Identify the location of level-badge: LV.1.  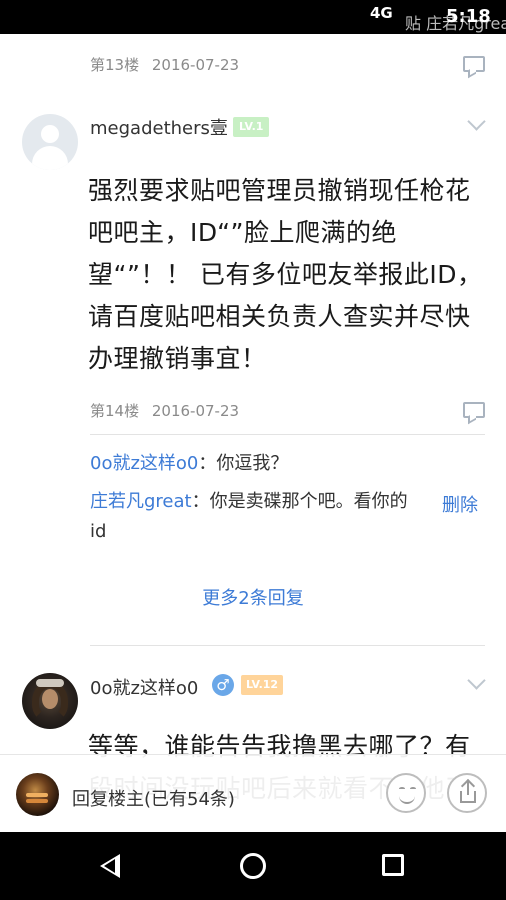
(251, 127).